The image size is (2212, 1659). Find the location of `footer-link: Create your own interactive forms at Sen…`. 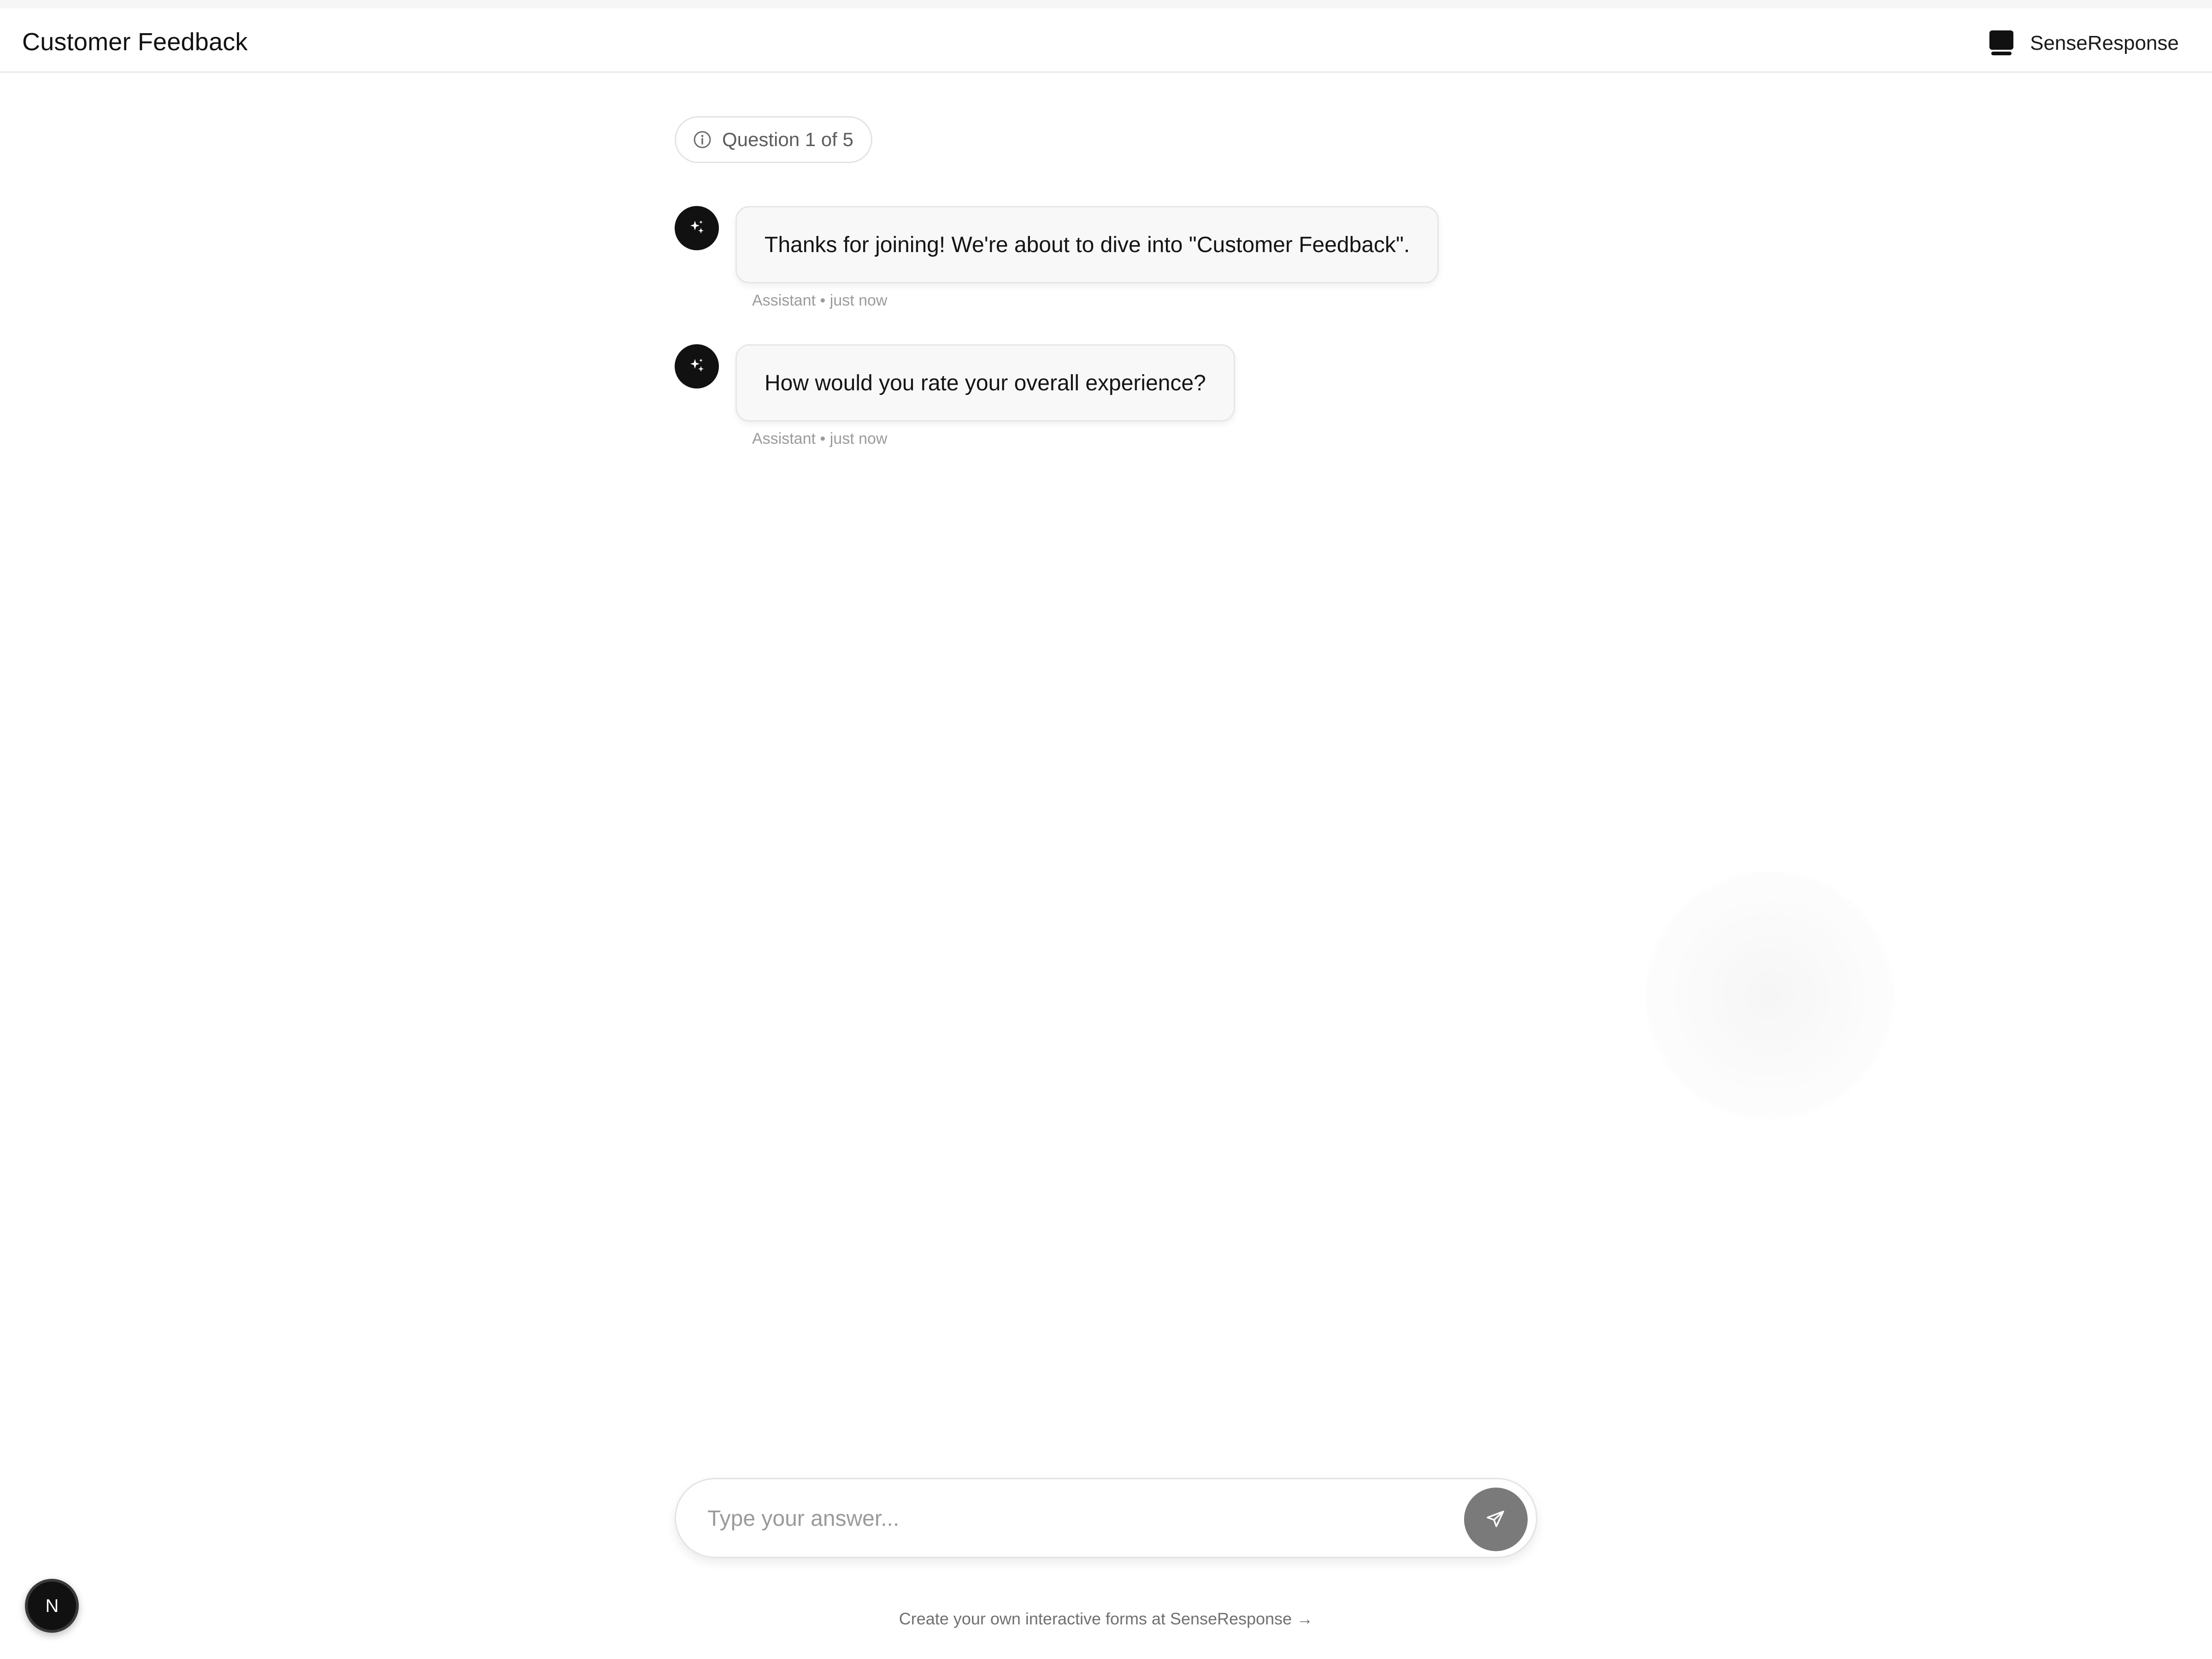

footer-link: Create your own interactive forms at Sen… is located at coordinates (1106, 1619).